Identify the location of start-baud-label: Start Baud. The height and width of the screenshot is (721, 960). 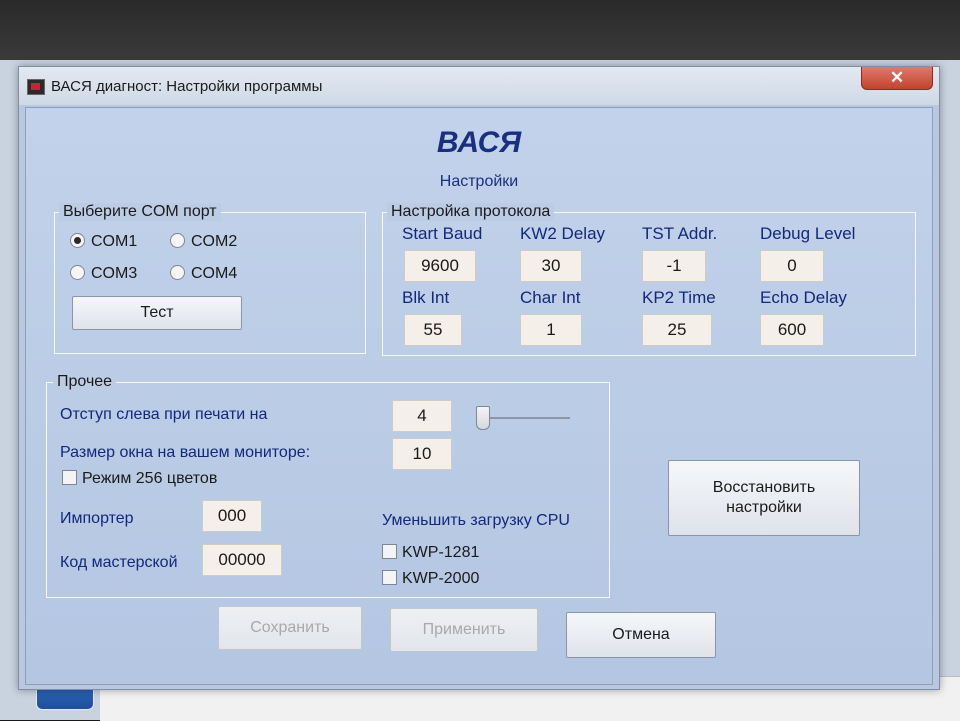
(442, 233).